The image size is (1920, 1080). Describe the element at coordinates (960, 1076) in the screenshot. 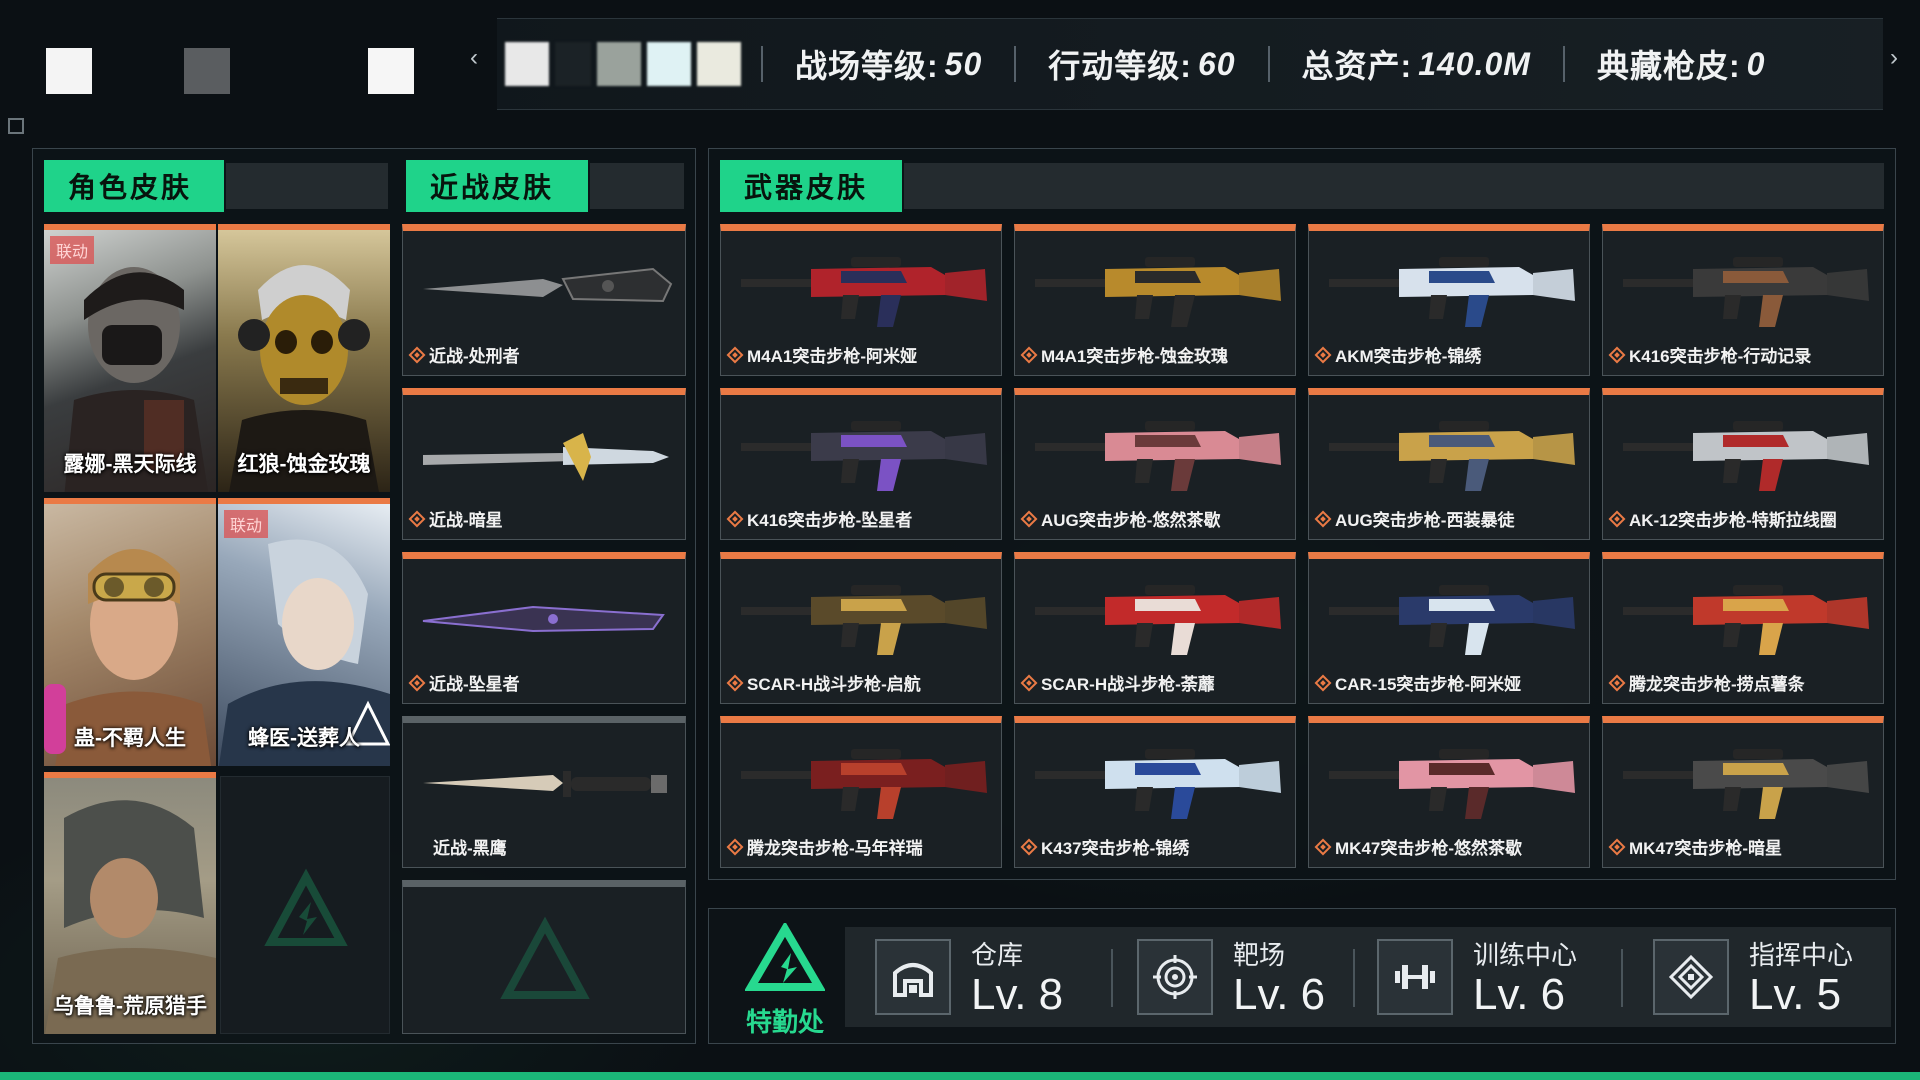

I see `bottom-accent-line` at that location.